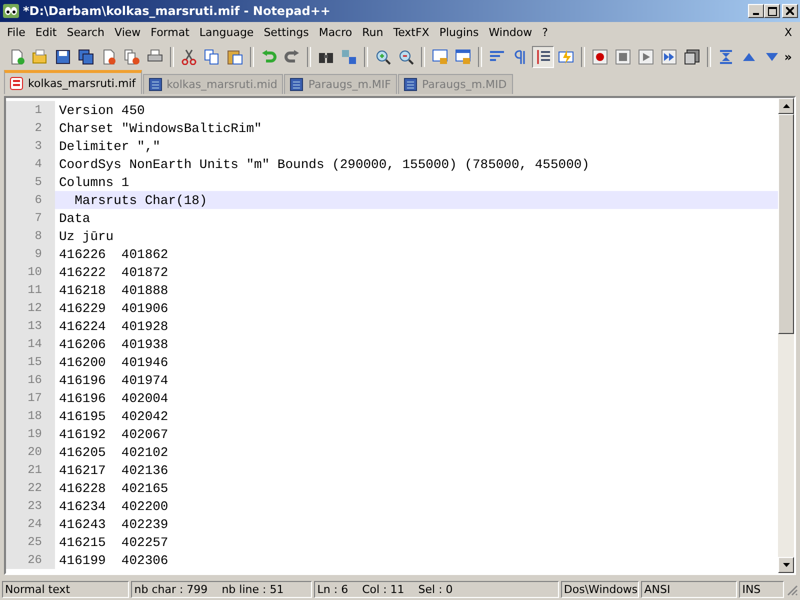 The height and width of the screenshot is (600, 800). Describe the element at coordinates (30, 236) in the screenshot. I see `line-number: 8` at that location.